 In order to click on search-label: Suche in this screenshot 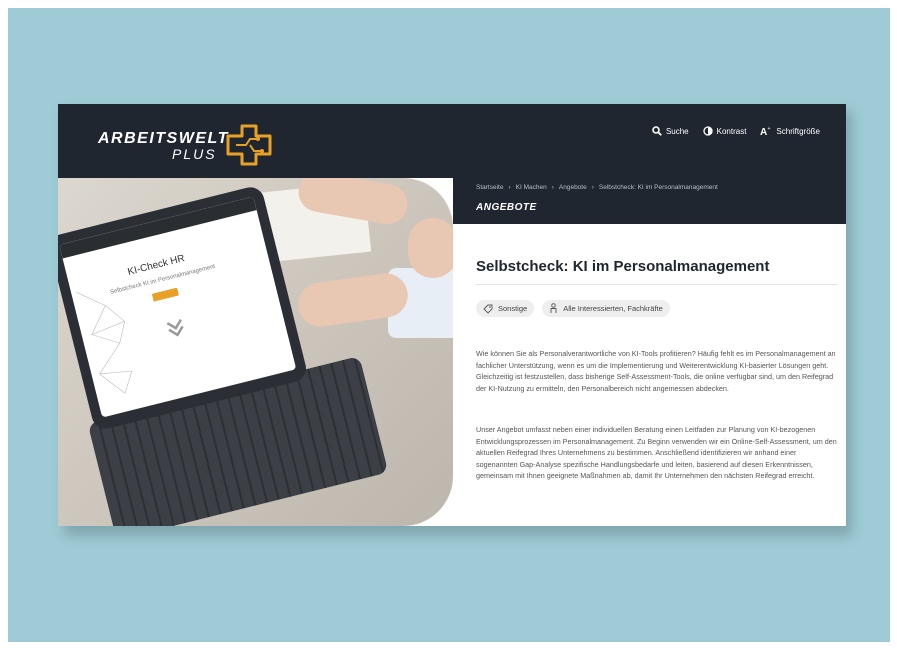, I will do `click(677, 131)`.